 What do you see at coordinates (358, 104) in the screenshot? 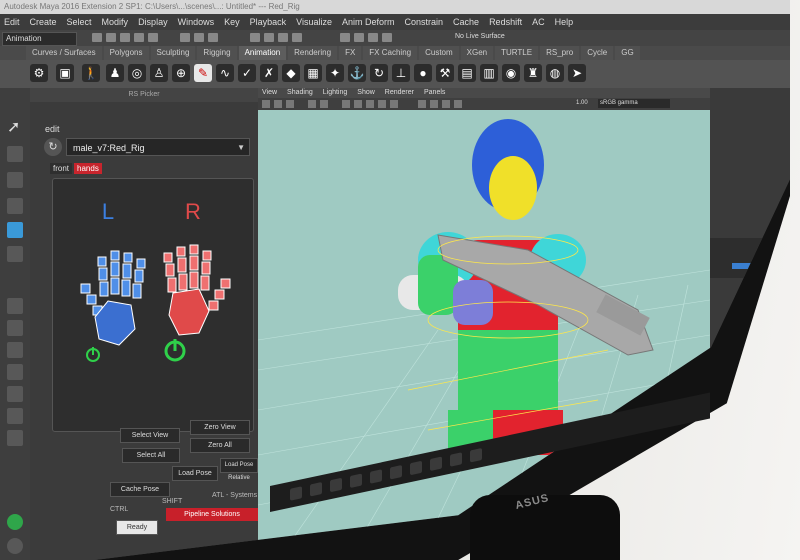
I see `smooth-shade-icon` at bounding box center [358, 104].